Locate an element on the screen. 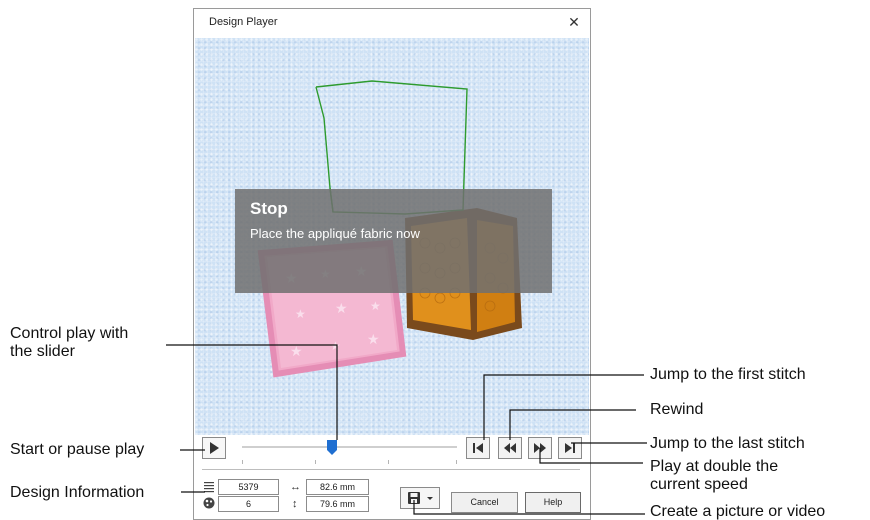 The image size is (870, 520). callout-rewind: Rewind is located at coordinates (677, 409).